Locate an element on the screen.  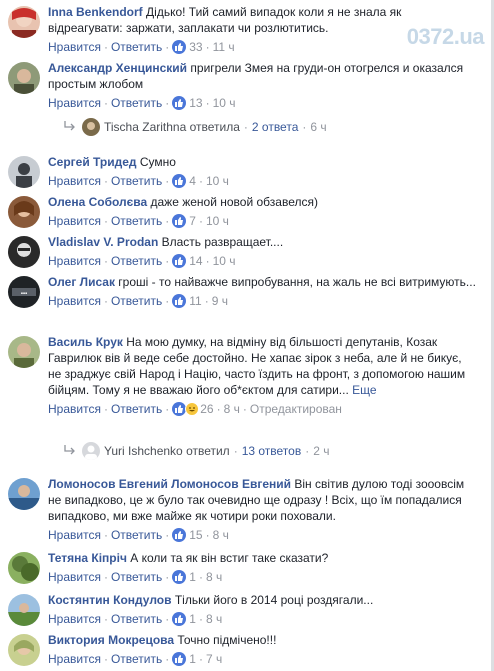
reply-count: 2 ответа is located at coordinates (275, 127).